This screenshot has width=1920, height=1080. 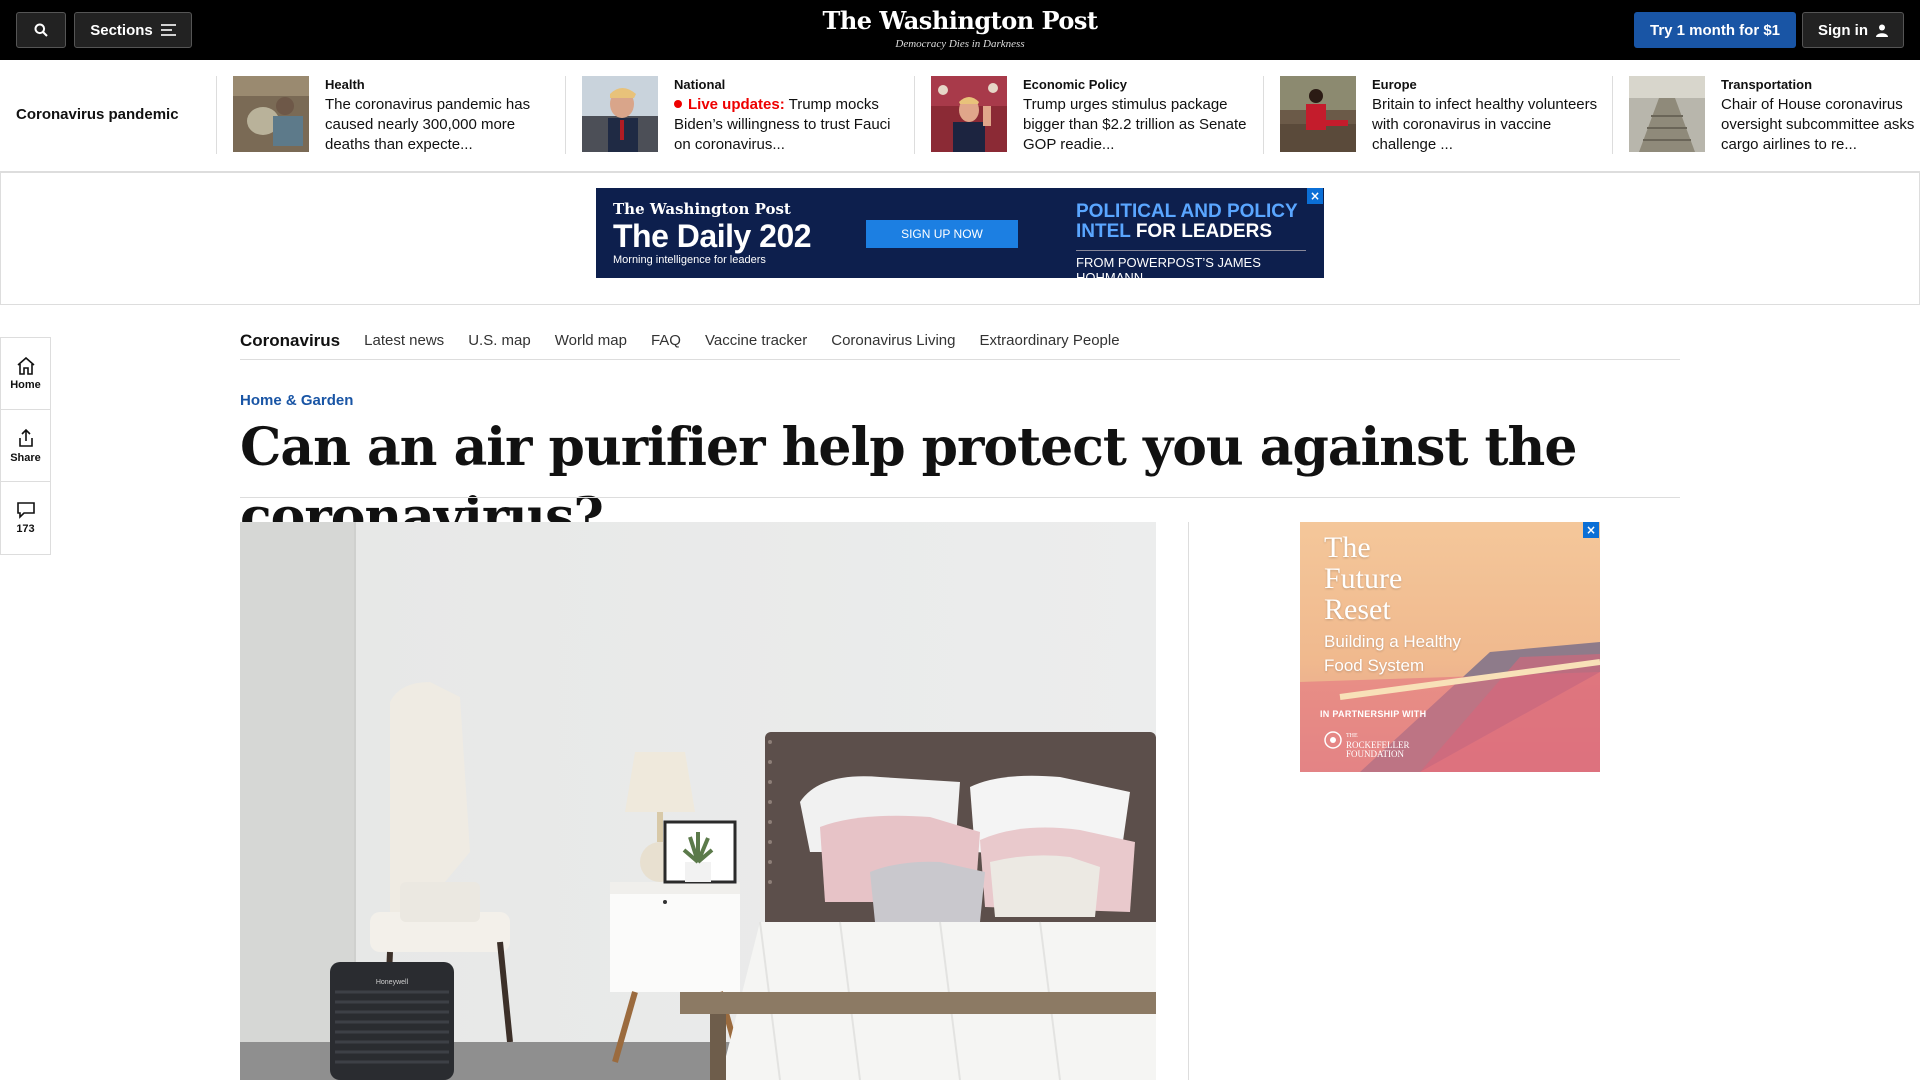 I want to click on ad-headline: POLITICAL AND POLICY INTEL FOR LEADERS, so click(x=1187, y=222).